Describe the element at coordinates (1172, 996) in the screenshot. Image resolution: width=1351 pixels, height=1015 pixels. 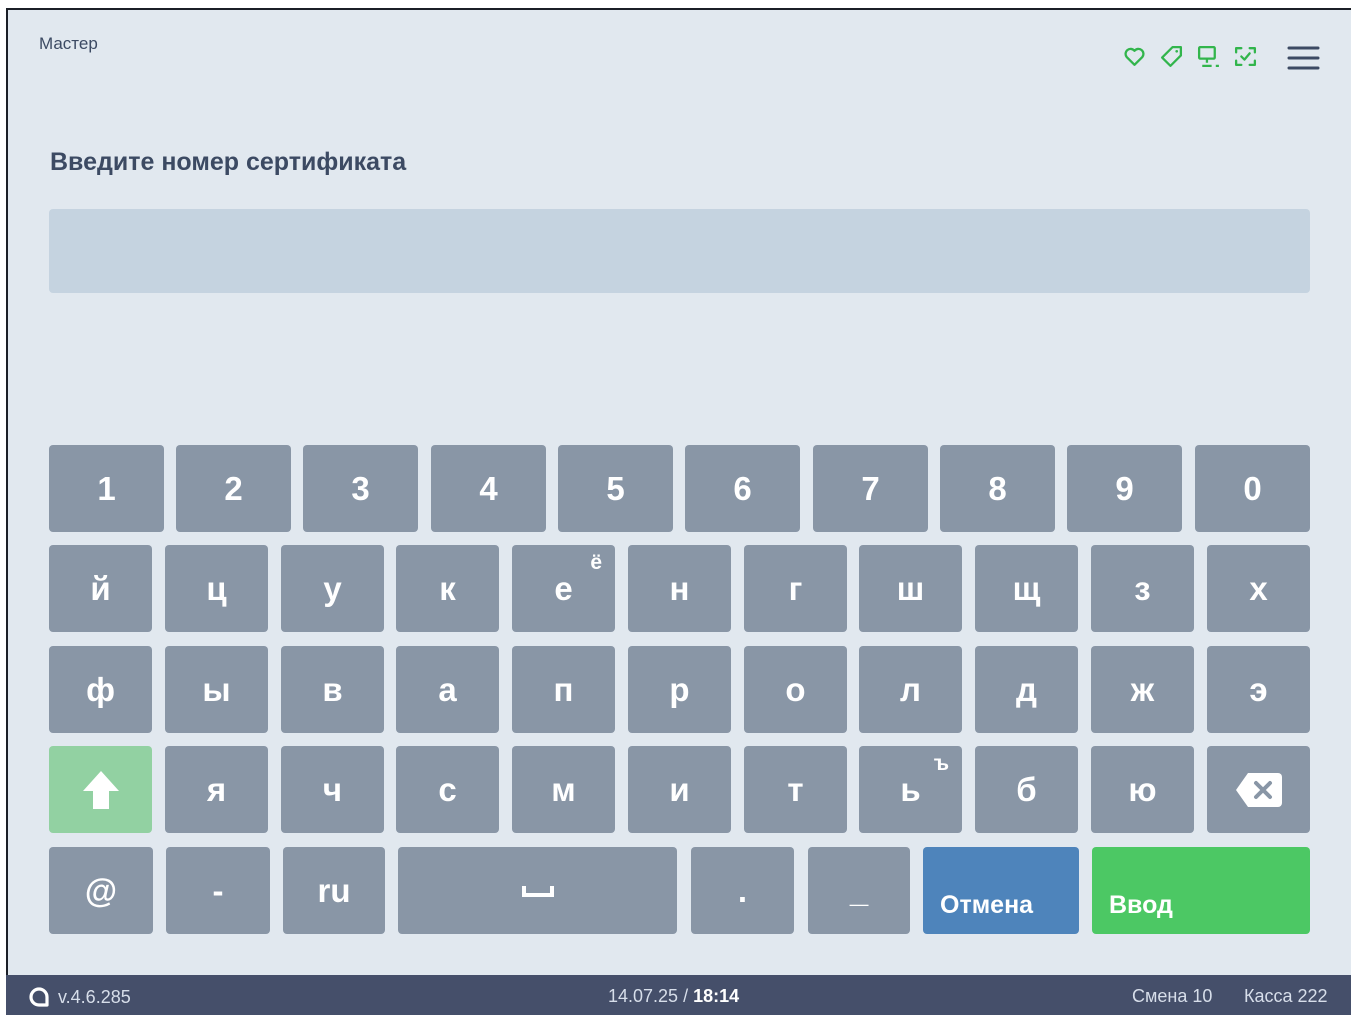
I see `shift-info: Смена 10` at that location.